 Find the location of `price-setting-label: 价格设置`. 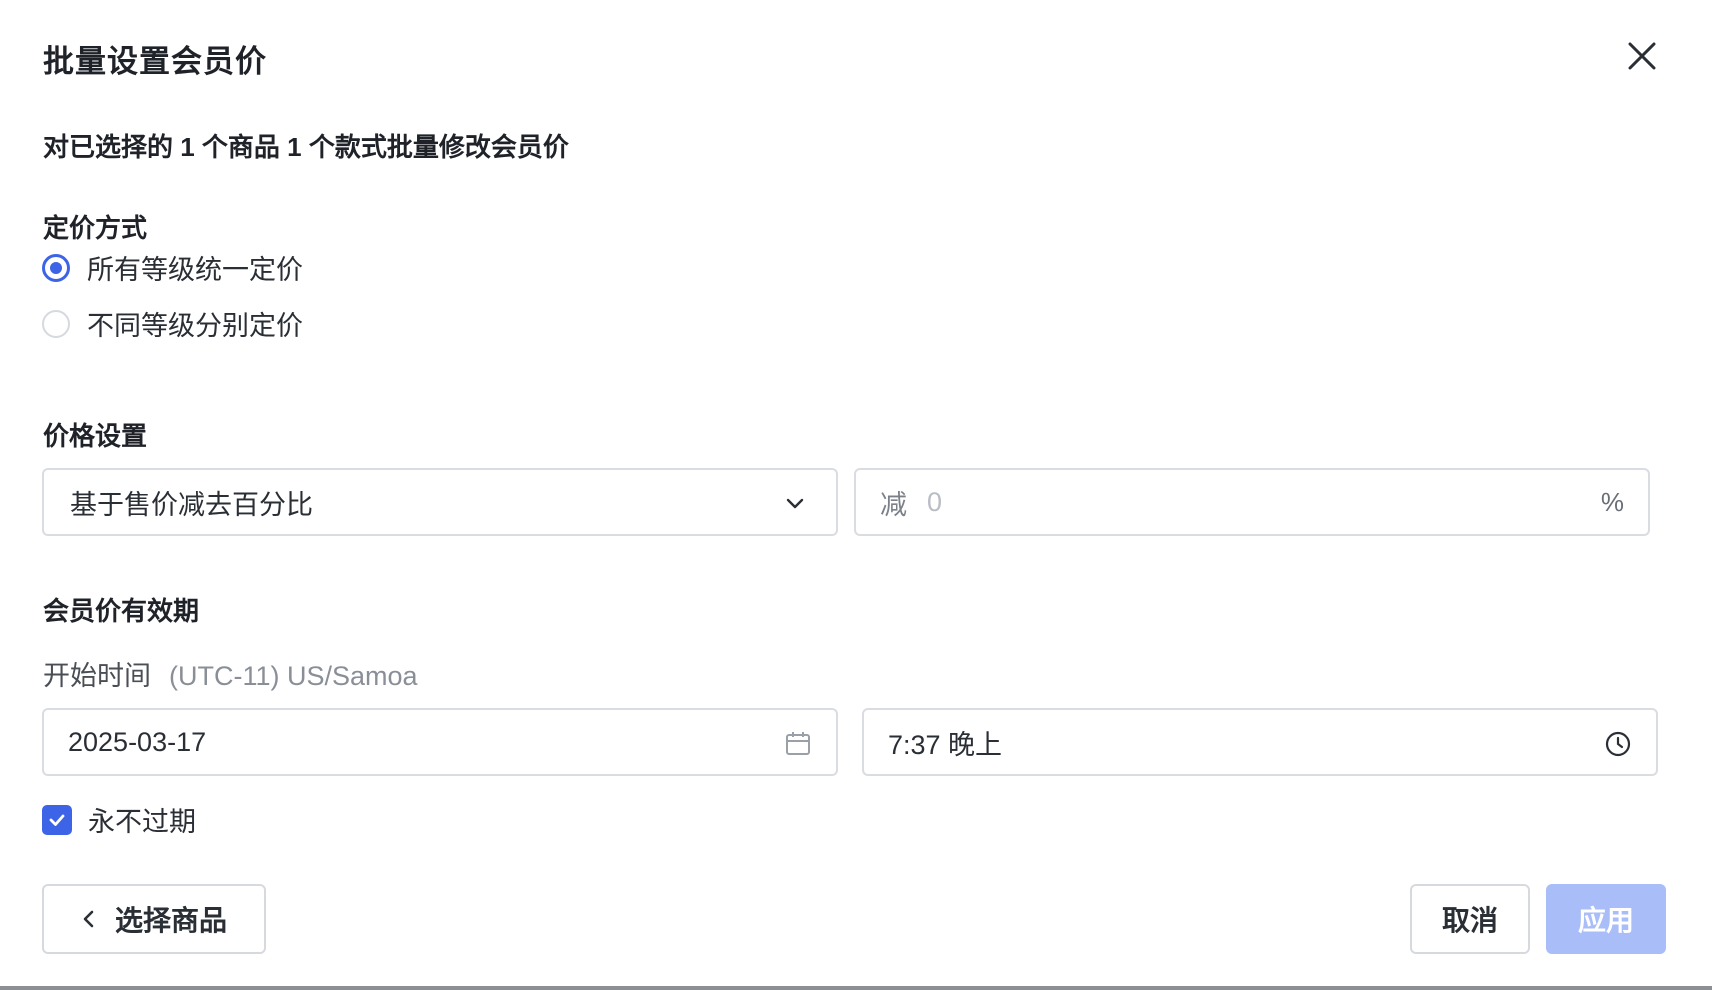

price-setting-label: 价格设置 is located at coordinates (95, 436).